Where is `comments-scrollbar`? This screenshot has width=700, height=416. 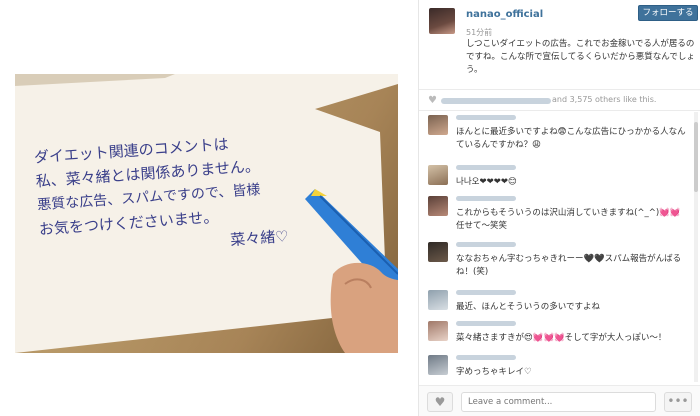 comments-scrollbar is located at coordinates (696, 247).